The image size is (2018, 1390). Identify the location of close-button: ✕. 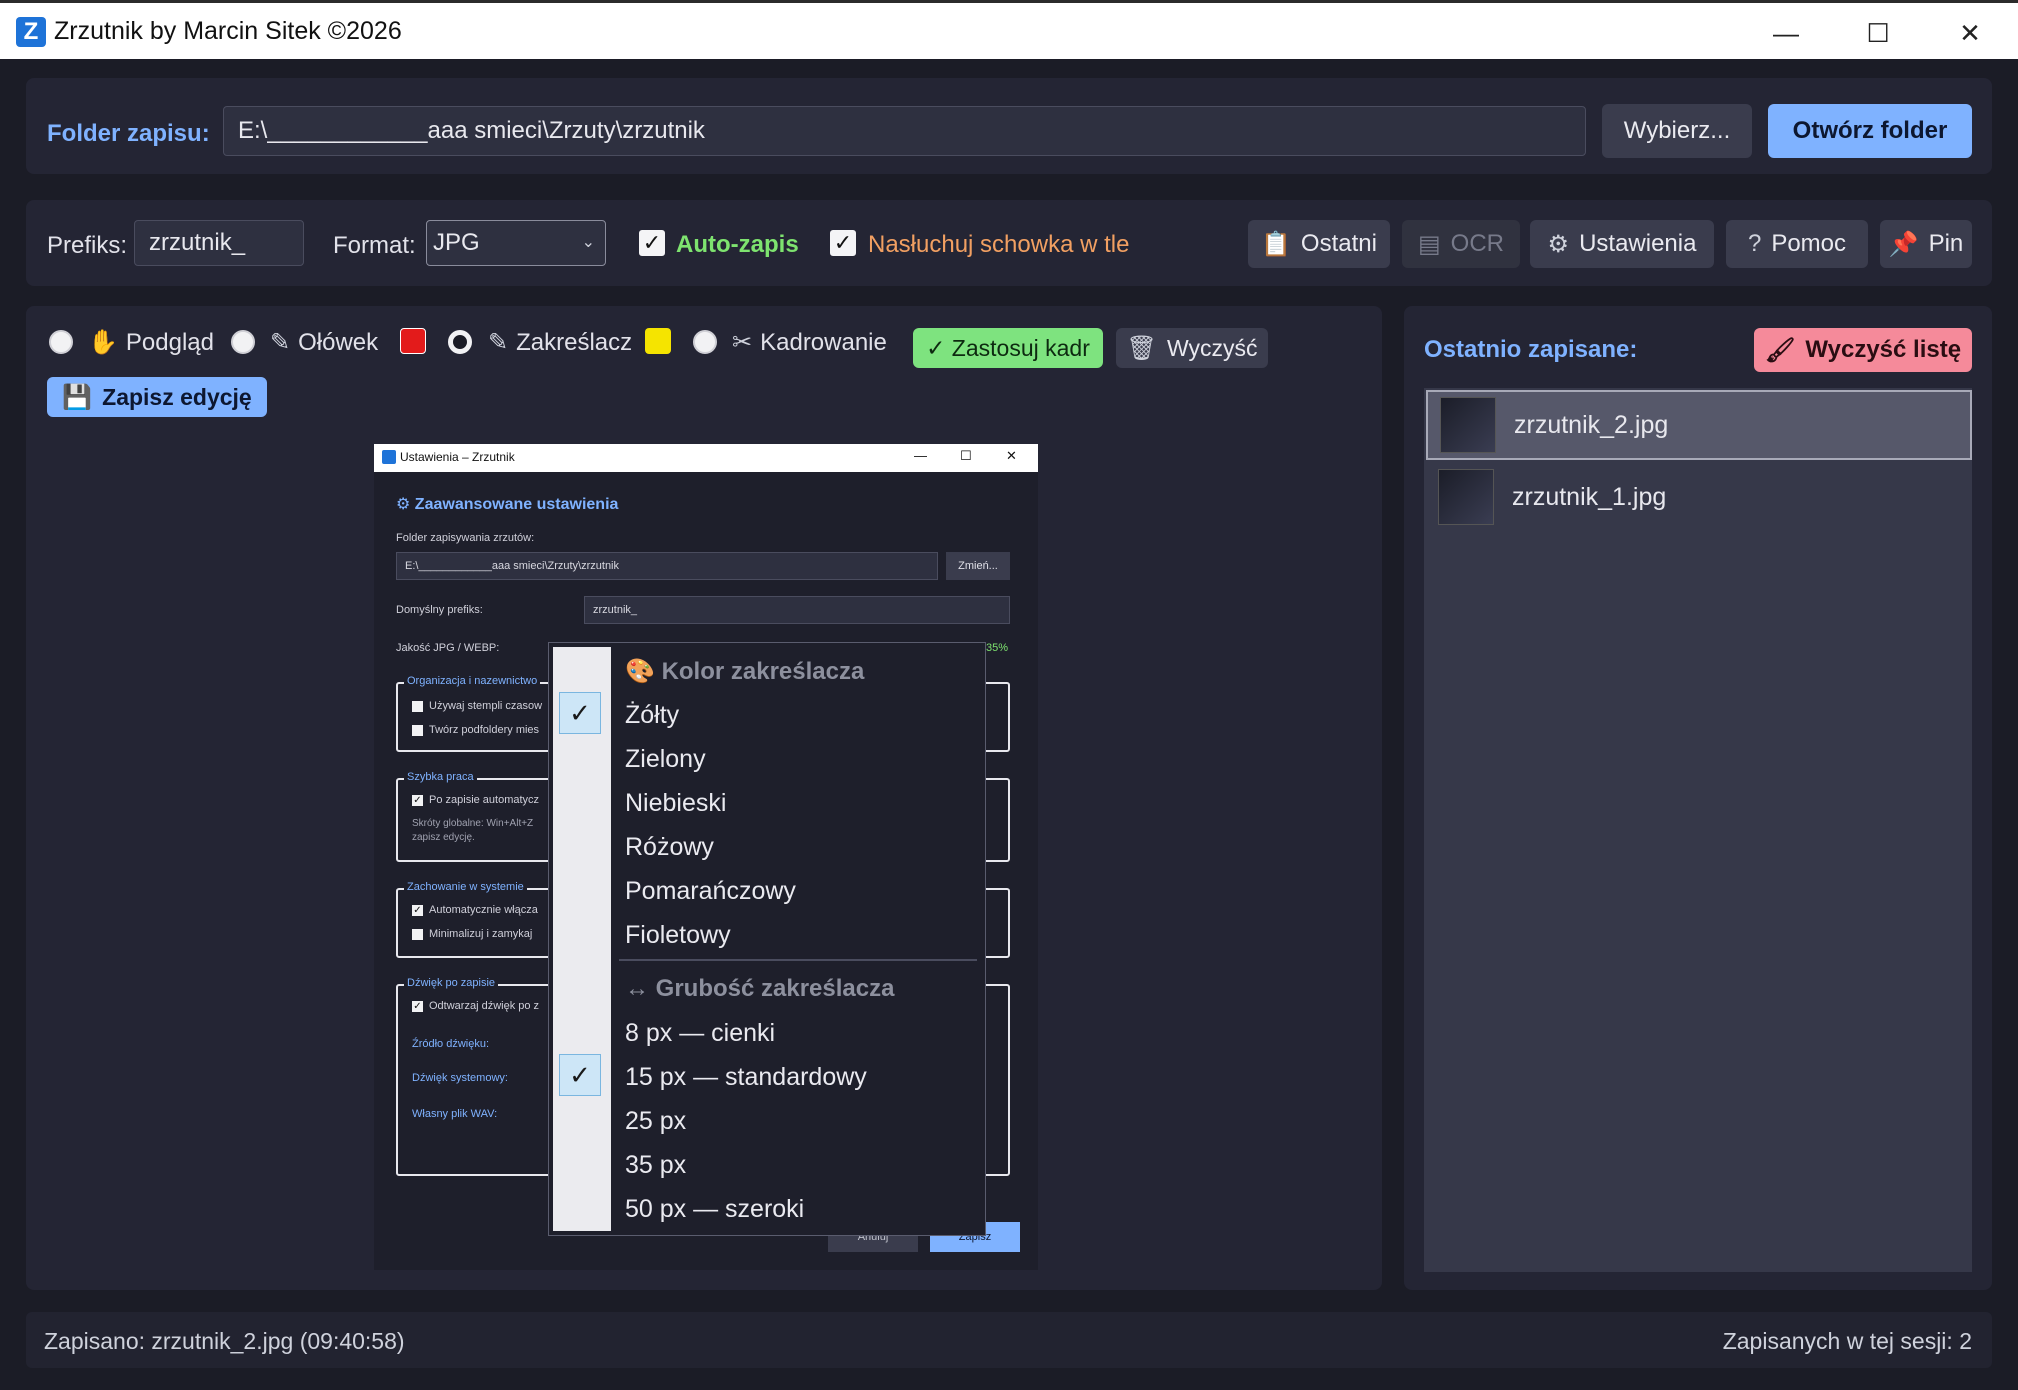
(1970, 33).